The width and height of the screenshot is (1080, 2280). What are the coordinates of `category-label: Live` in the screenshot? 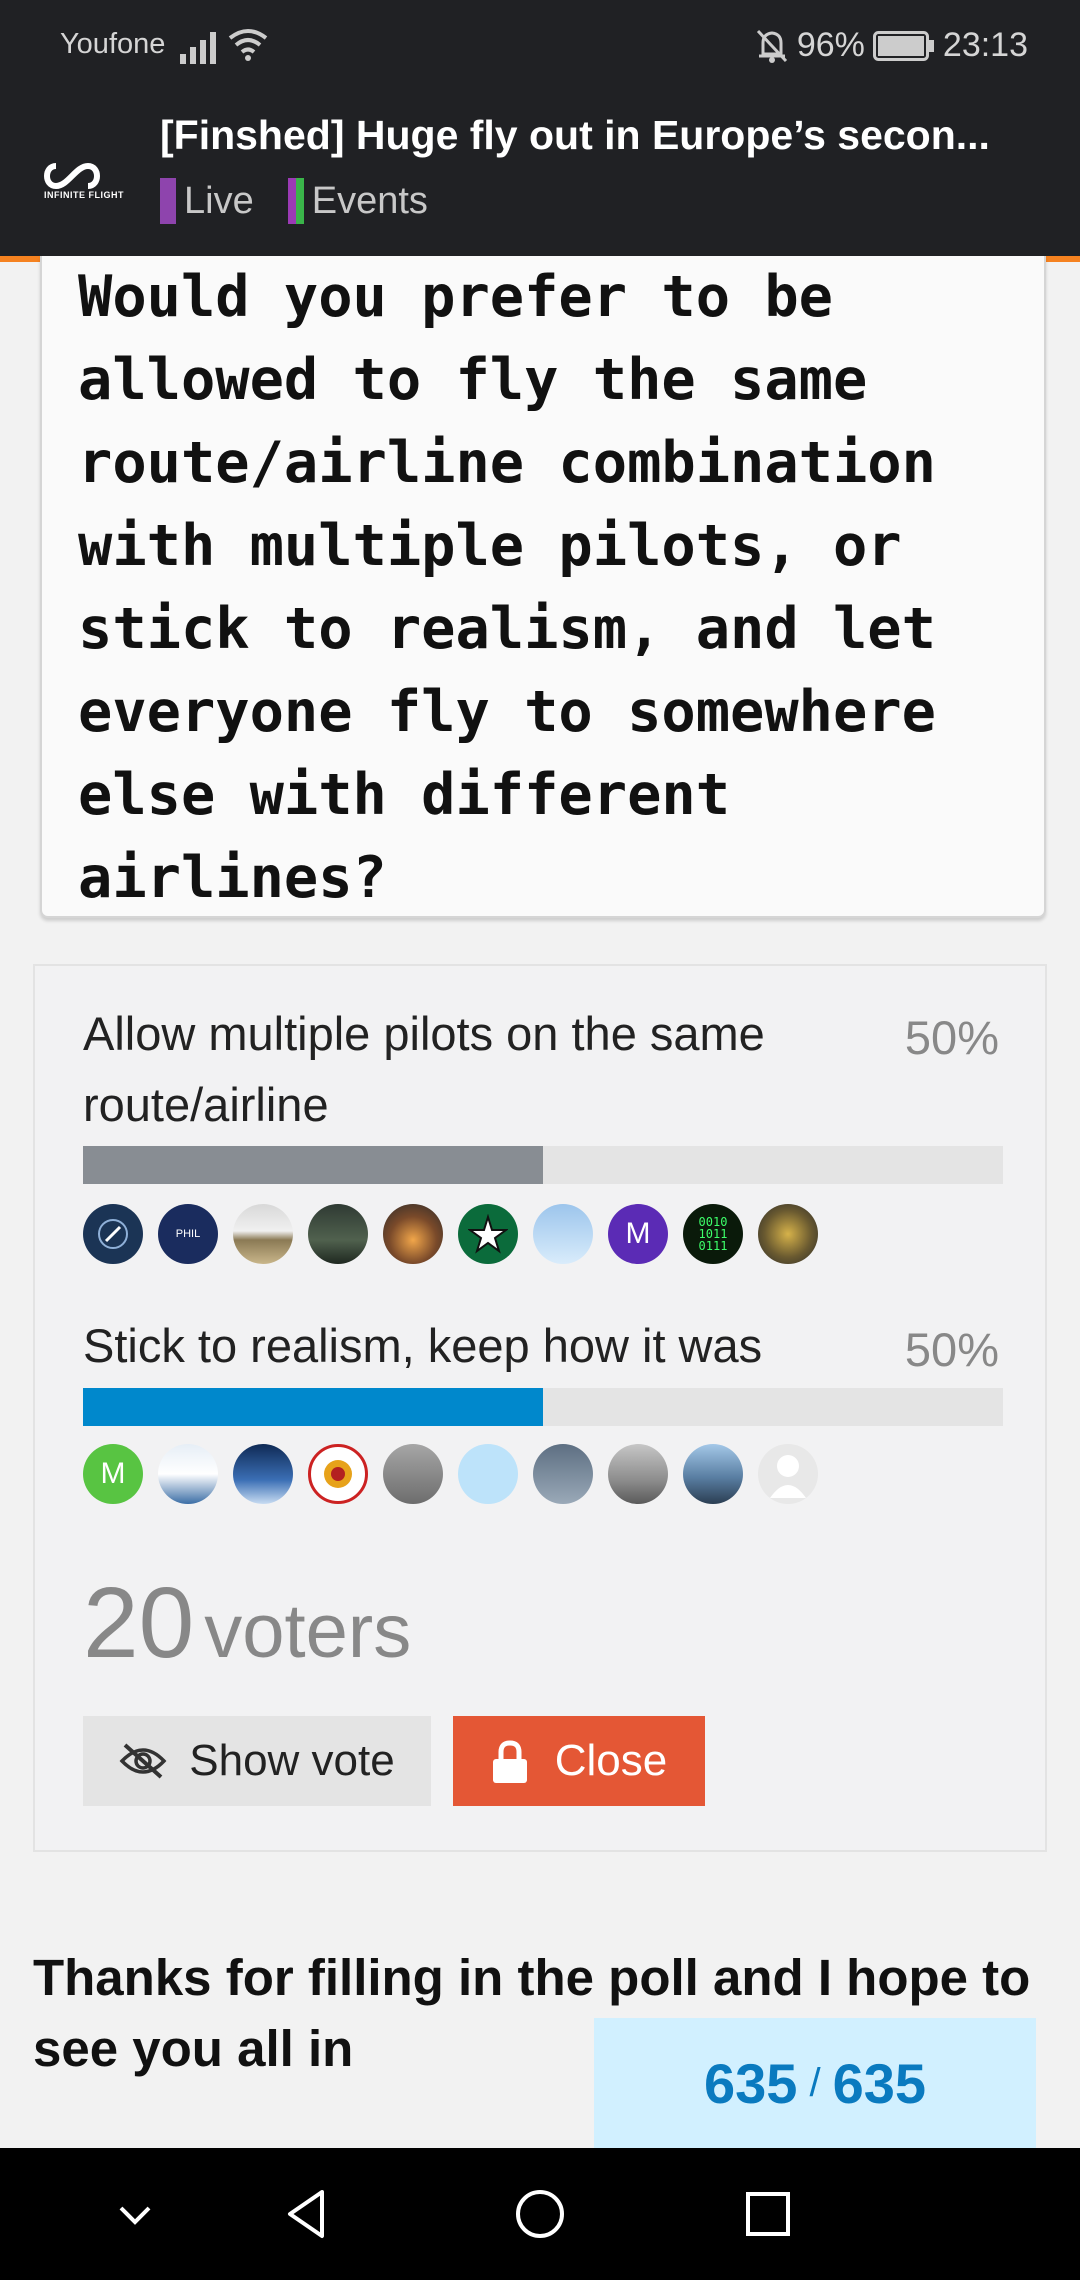 It's located at (219, 200).